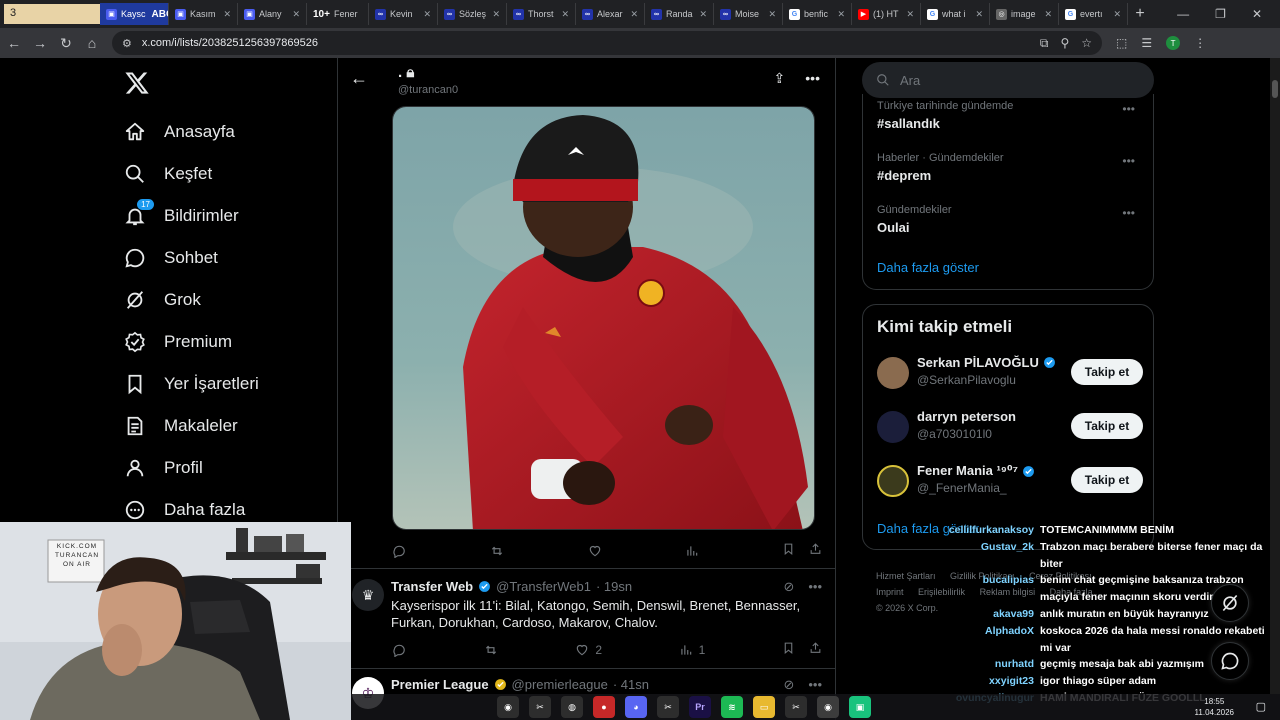  Describe the element at coordinates (540, 707) in the screenshot. I see `capcut-icon: ✂` at that location.